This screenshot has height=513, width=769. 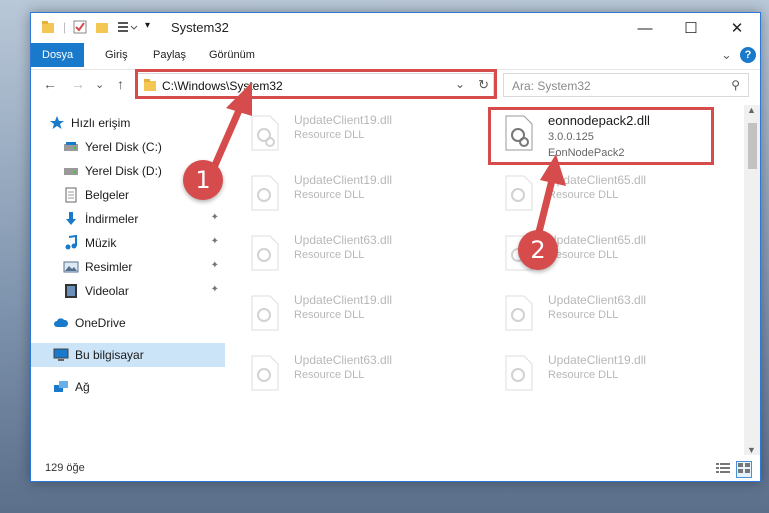 I want to click on step-2-badge: 2, so click(x=538, y=250).